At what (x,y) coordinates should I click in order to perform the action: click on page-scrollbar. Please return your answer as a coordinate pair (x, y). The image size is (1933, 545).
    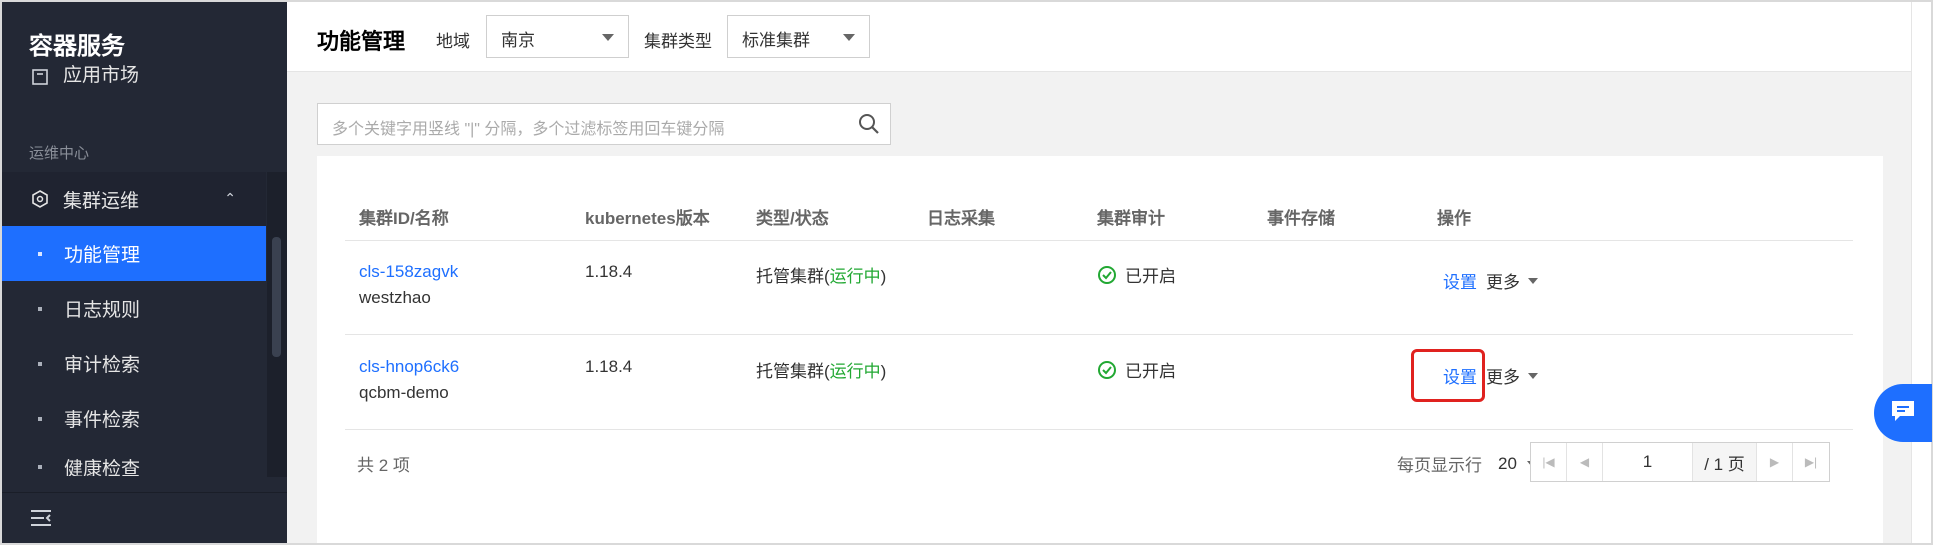
    Looking at the image, I should click on (1921, 272).